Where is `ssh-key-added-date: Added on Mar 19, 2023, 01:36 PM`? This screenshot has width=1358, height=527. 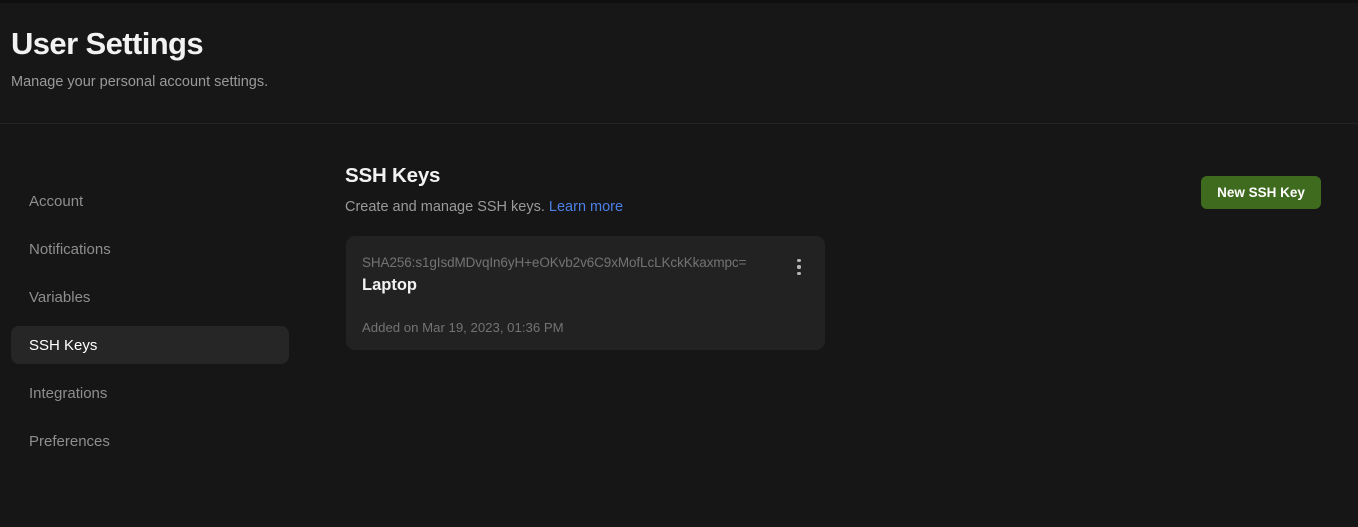 ssh-key-added-date: Added on Mar 19, 2023, 01:36 PM is located at coordinates (463, 327).